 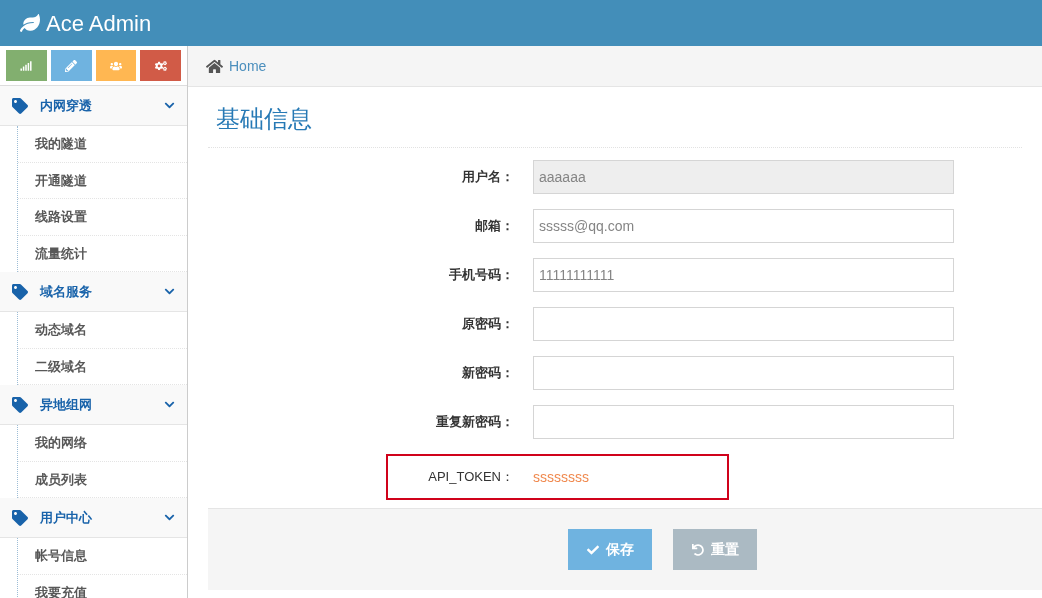 What do you see at coordinates (102, 586) in the screenshot?
I see `sidebar-item: 我要充值` at bounding box center [102, 586].